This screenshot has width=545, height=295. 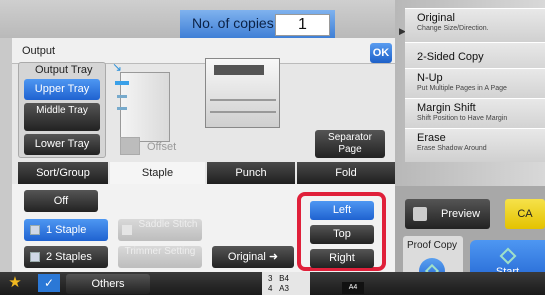 What do you see at coordinates (446, 108) in the screenshot?
I see `margin-title: Margin Shift` at bounding box center [446, 108].